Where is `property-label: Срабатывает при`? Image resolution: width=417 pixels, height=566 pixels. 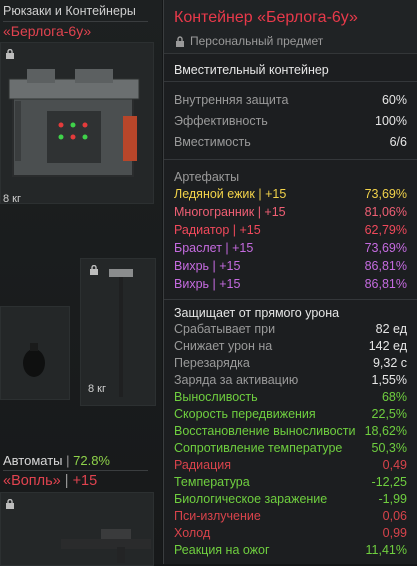
property-label: Срабатывает при is located at coordinates (225, 329).